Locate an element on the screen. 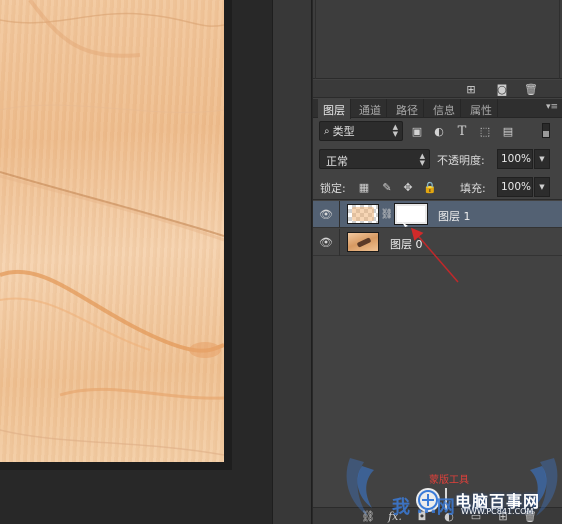 This screenshot has height=524, width=562. adjustment-filter-icon: ◐ is located at coordinates (439, 131).